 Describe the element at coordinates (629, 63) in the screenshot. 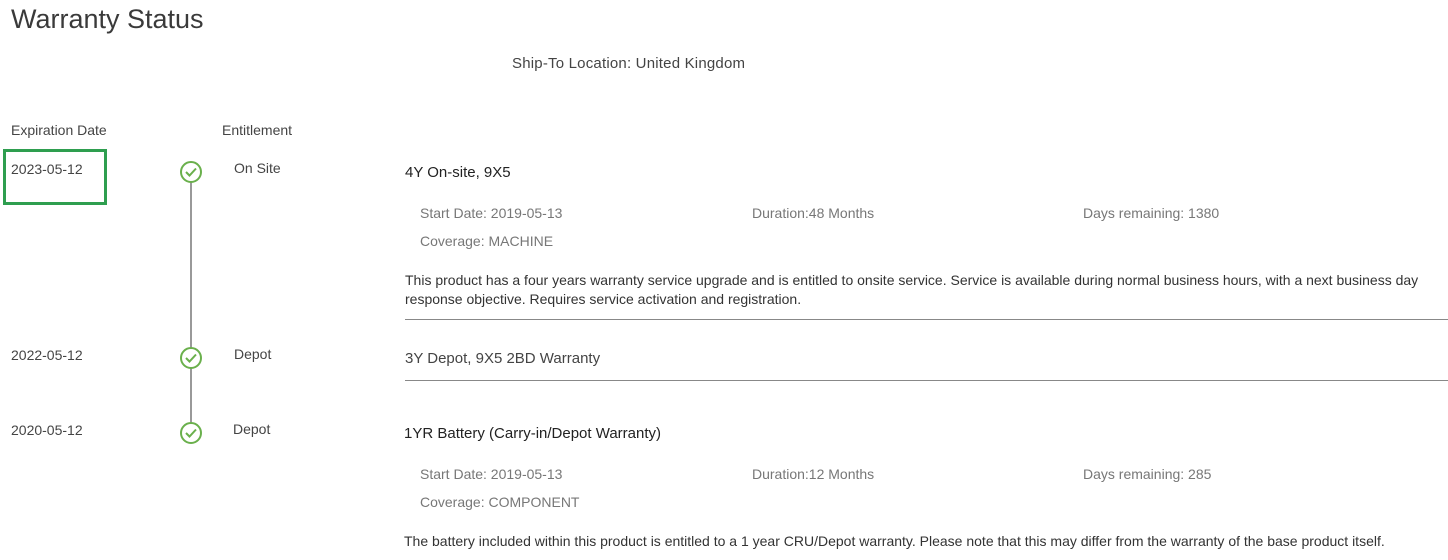

I see `ship-to-location: Ship-To Location: United Kingdom` at that location.